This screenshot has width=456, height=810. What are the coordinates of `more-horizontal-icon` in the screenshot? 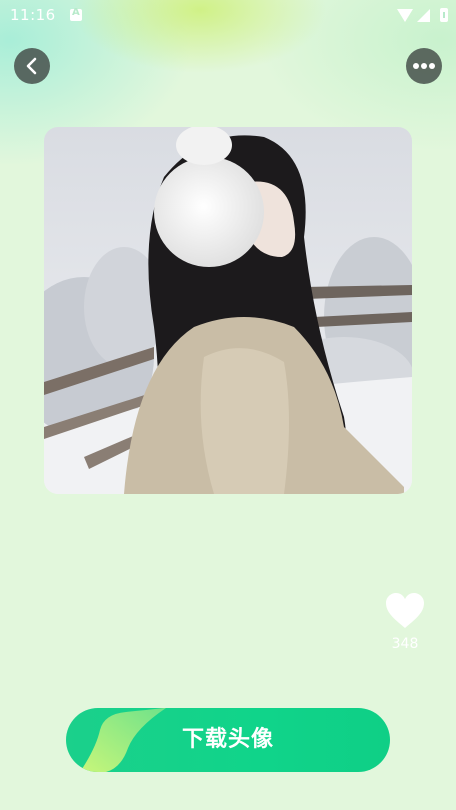 It's located at (424, 66).